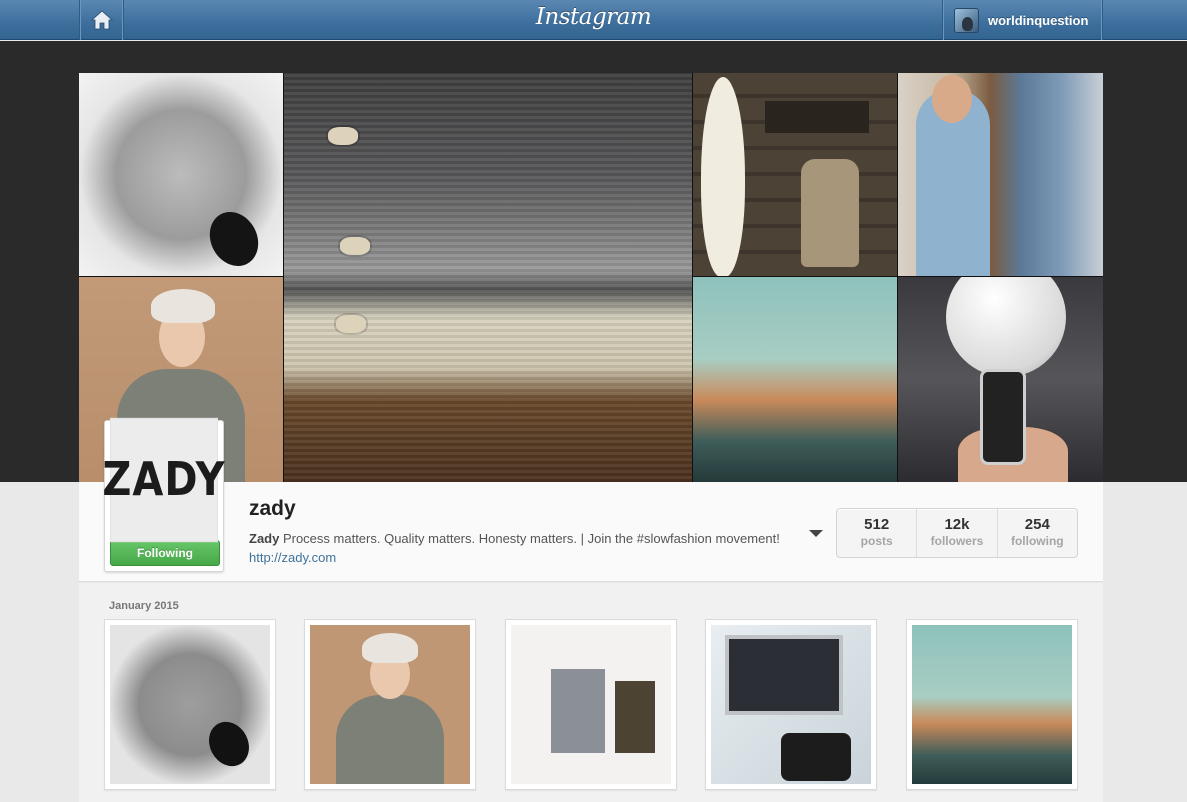  I want to click on profile-stats: 512 posts 12k followers 254 following, so click(957, 533).